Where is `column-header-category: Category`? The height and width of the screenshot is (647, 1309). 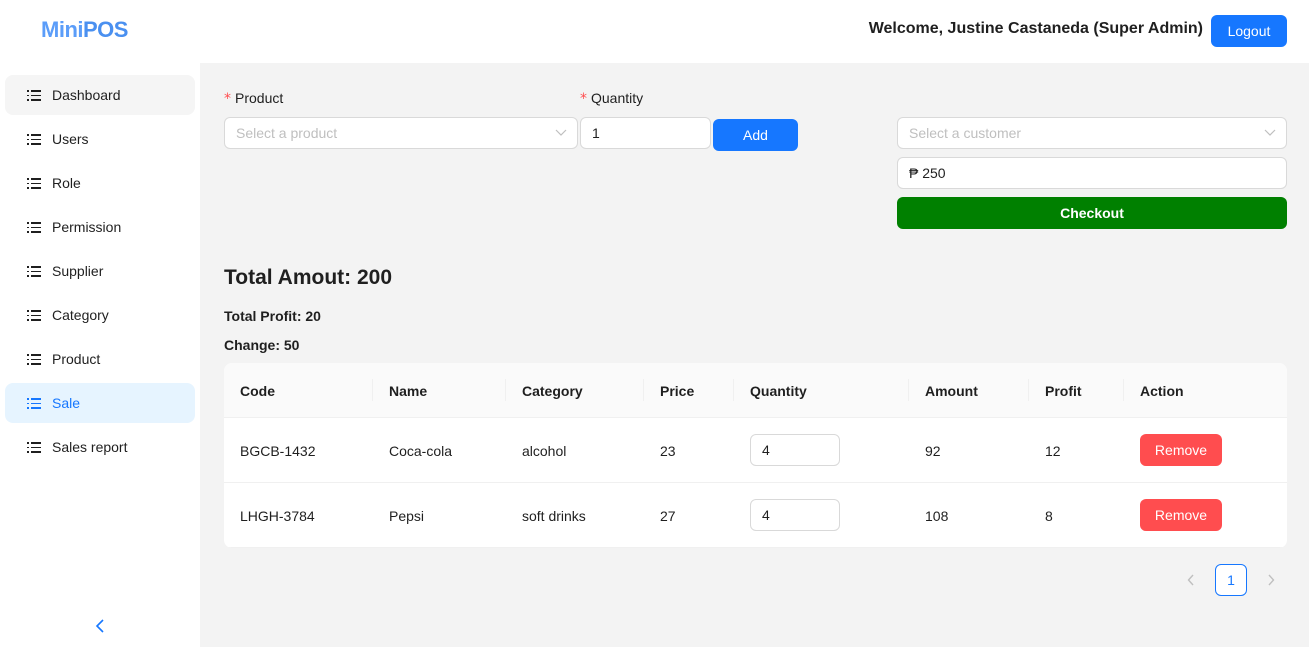
column-header-category: Category is located at coordinates (552, 390).